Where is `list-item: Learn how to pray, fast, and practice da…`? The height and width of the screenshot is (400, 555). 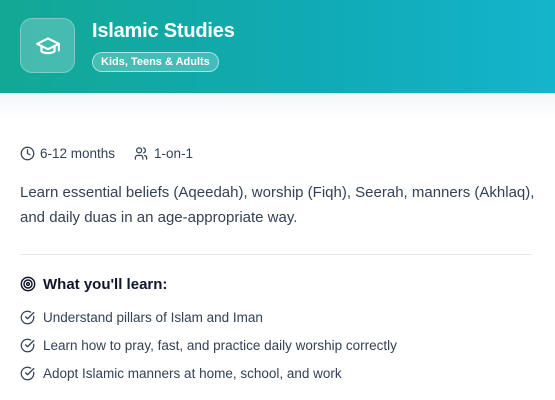
list-item: Learn how to pray, fast, and practice da… is located at coordinates (208, 345).